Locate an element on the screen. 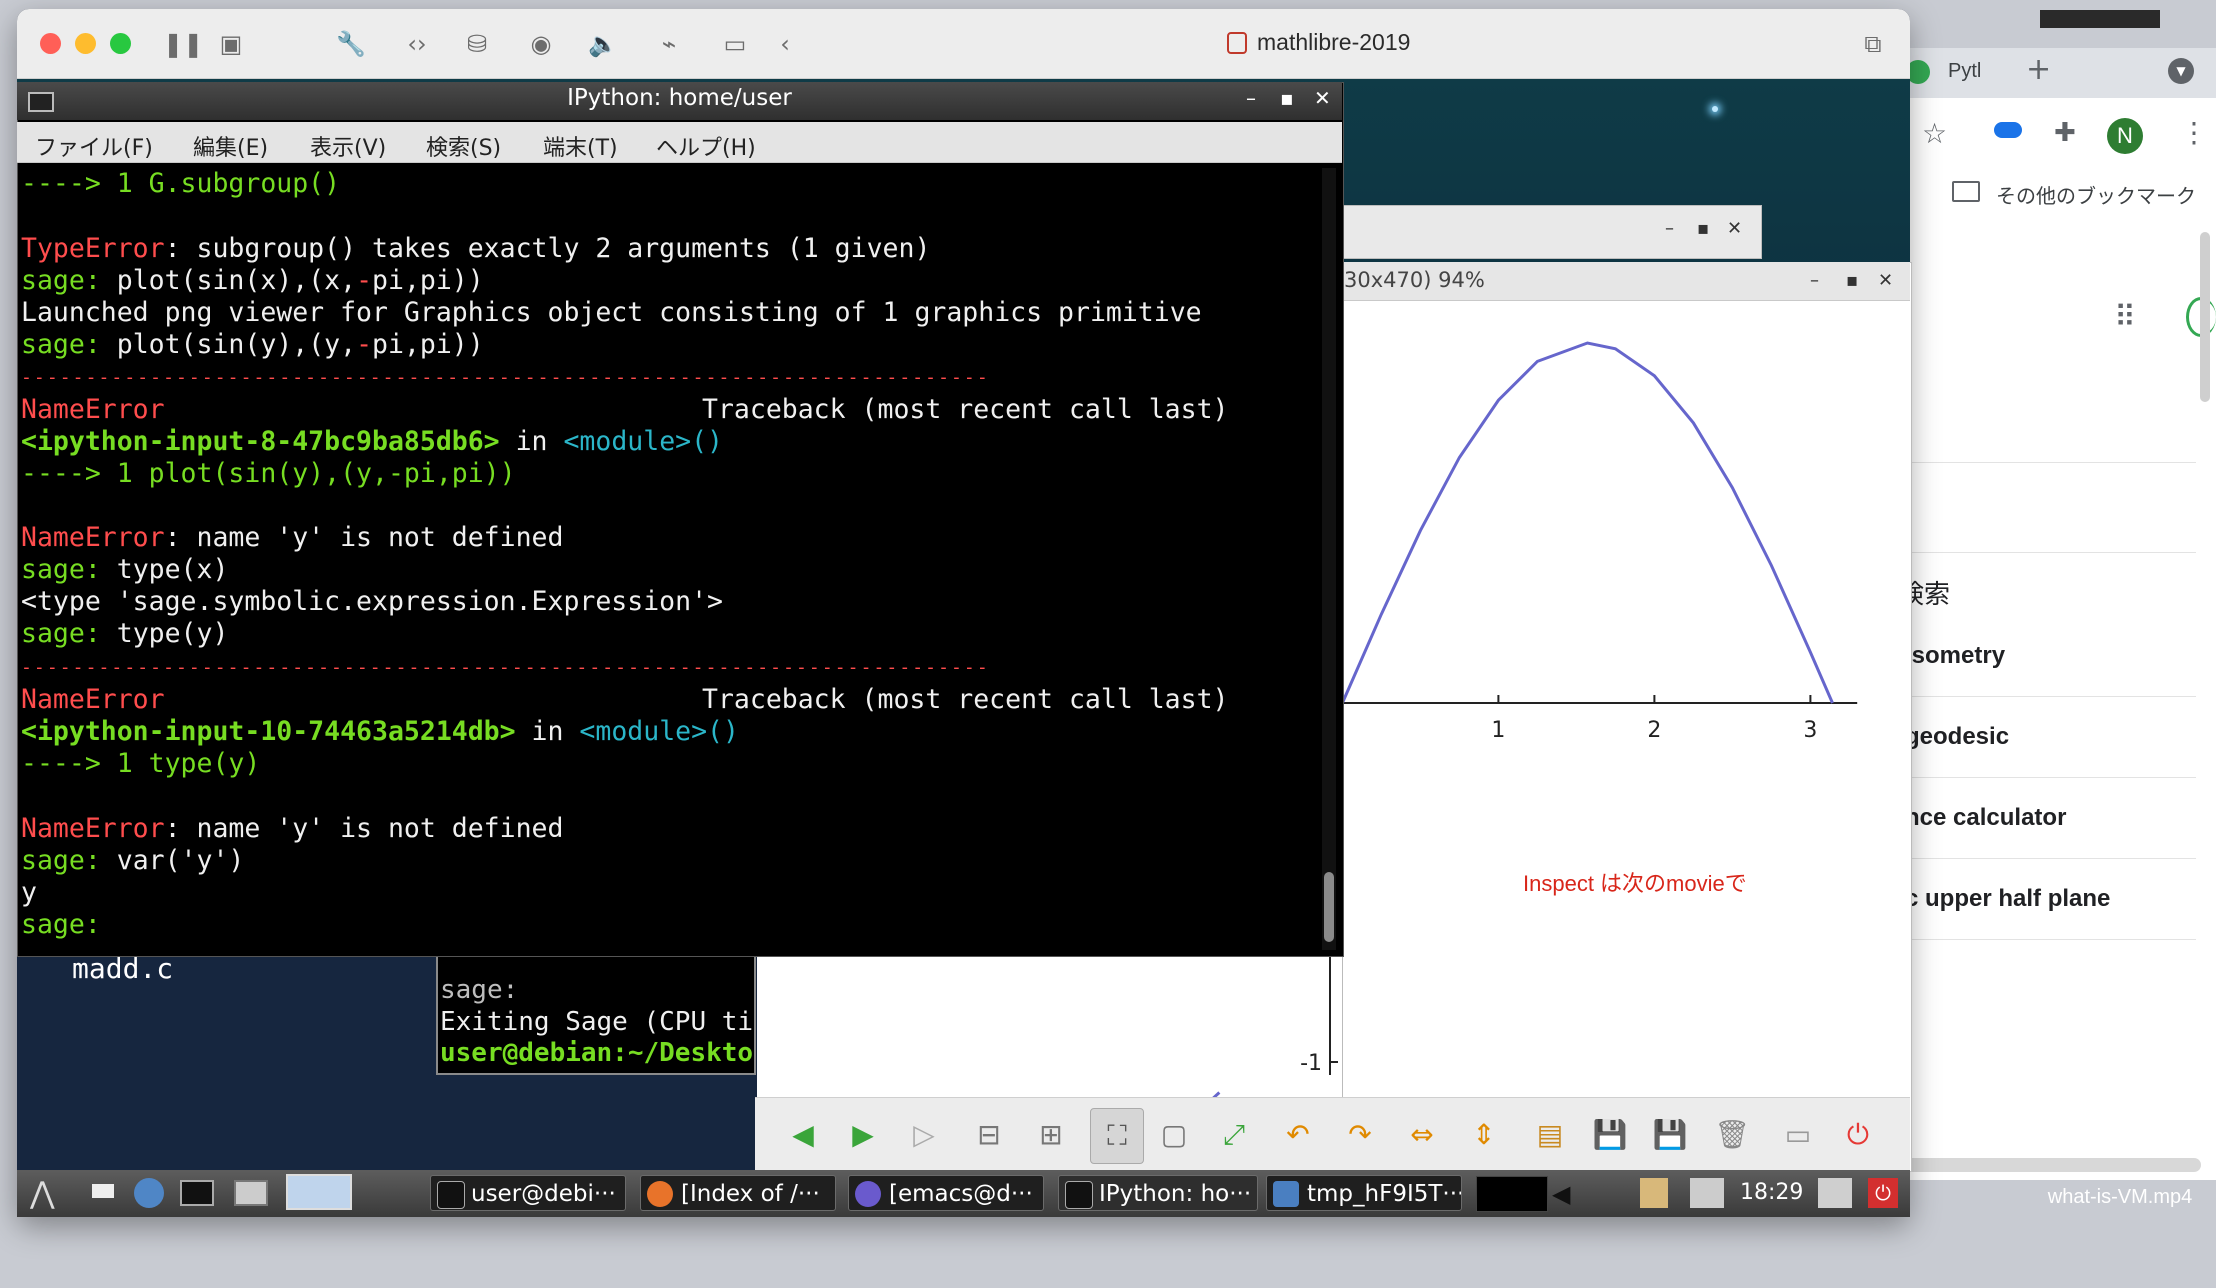 This screenshot has width=2216, height=1288. shared-folder-icon: ▭ is located at coordinates (735, 44).